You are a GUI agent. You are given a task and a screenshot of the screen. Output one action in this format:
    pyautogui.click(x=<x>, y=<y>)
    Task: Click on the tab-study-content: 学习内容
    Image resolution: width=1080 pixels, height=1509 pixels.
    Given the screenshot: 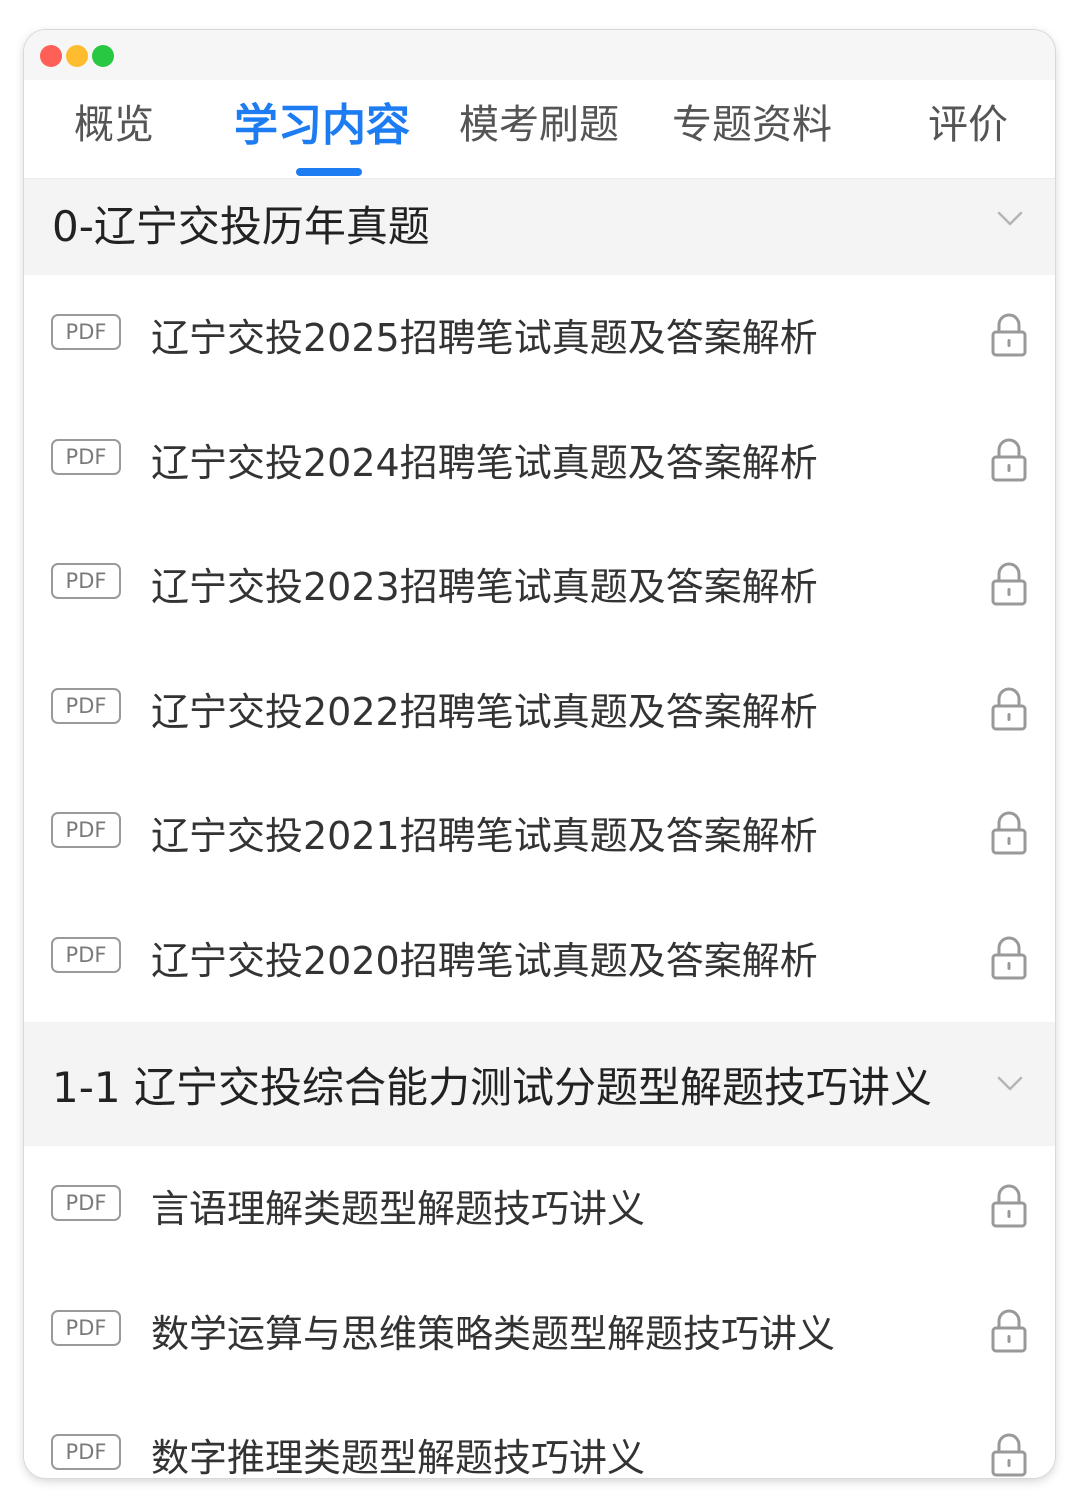 What is the action you would take?
    pyautogui.click(x=322, y=121)
    